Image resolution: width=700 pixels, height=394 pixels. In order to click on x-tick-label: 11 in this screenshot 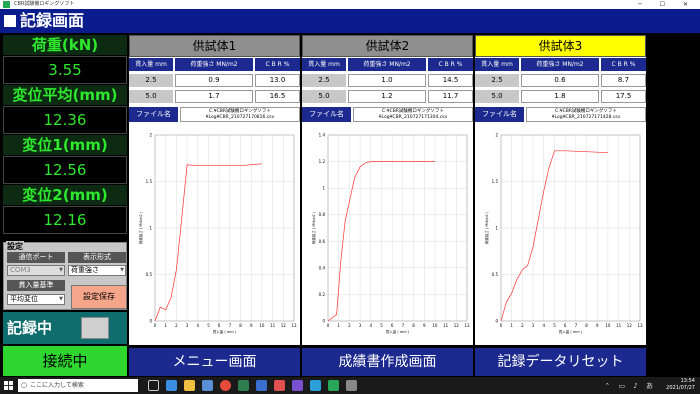, I will do `click(273, 325)`.